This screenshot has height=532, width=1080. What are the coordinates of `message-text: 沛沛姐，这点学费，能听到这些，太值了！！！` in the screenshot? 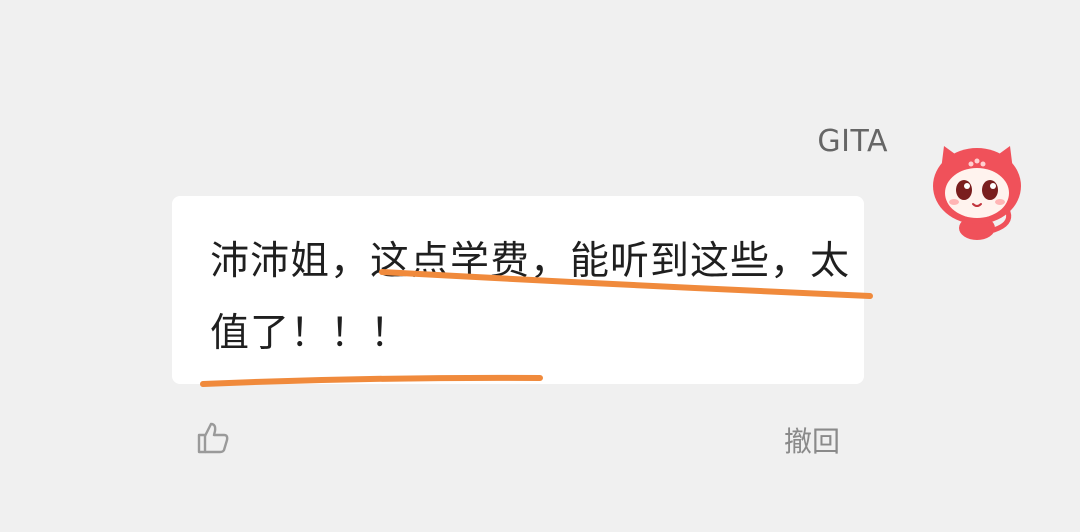 It's located at (530, 297).